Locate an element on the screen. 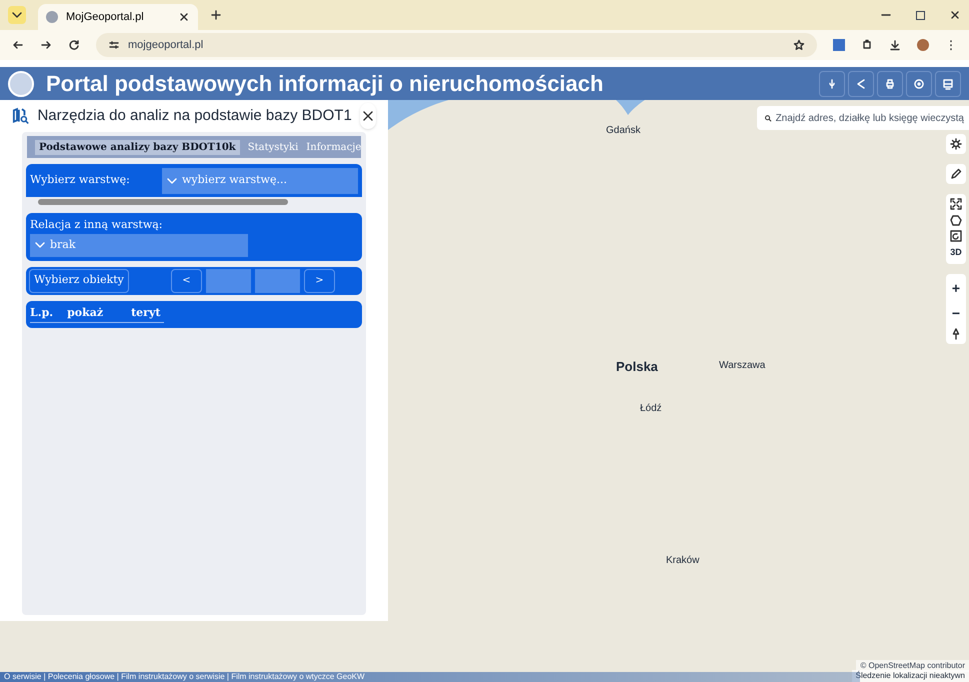 The image size is (969, 682). city-label: Warszawa is located at coordinates (742, 366).